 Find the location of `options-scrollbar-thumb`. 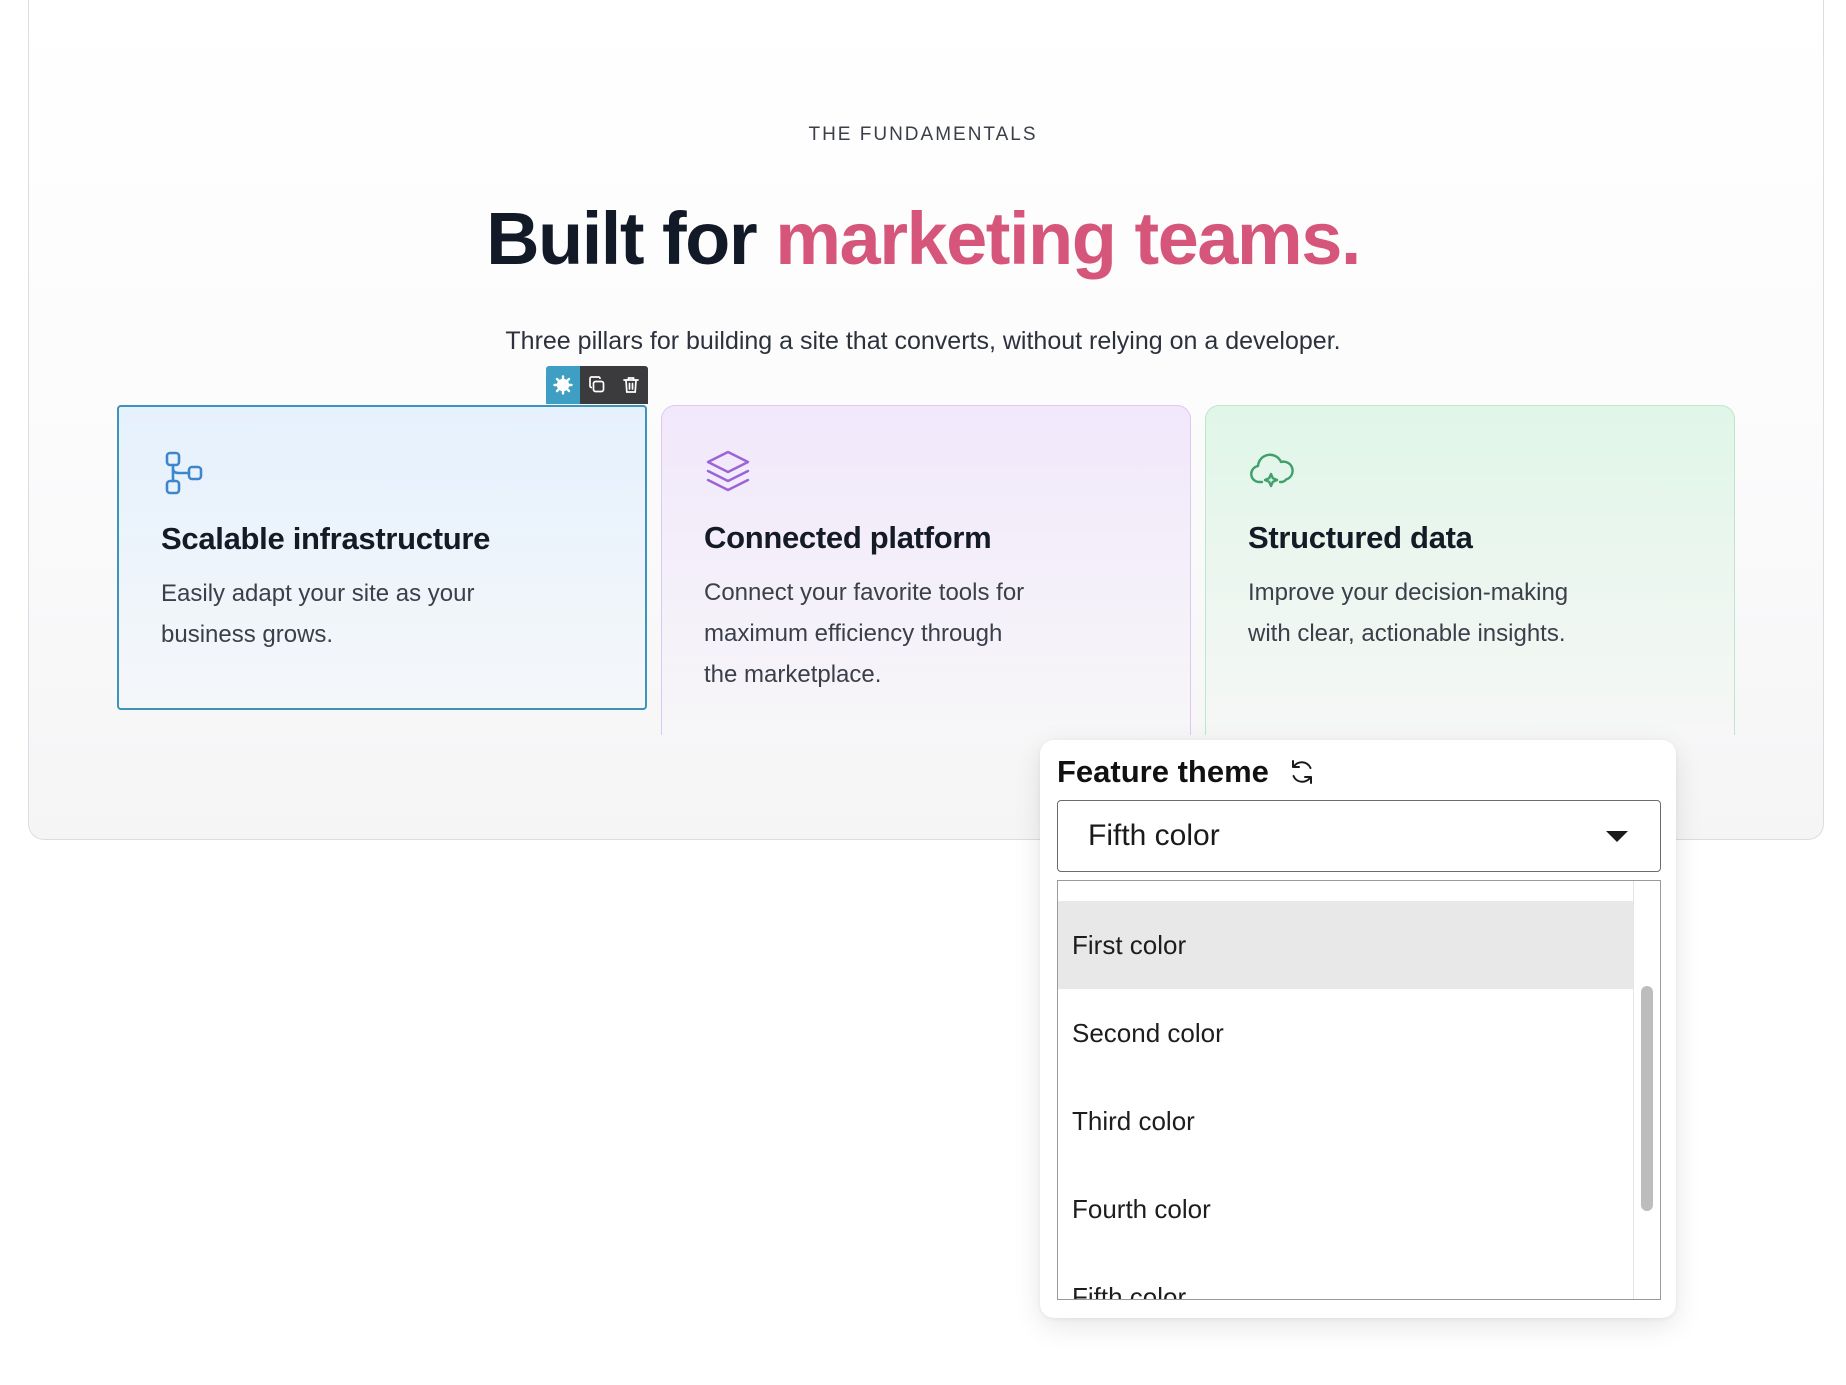

options-scrollbar-thumb is located at coordinates (1647, 1098).